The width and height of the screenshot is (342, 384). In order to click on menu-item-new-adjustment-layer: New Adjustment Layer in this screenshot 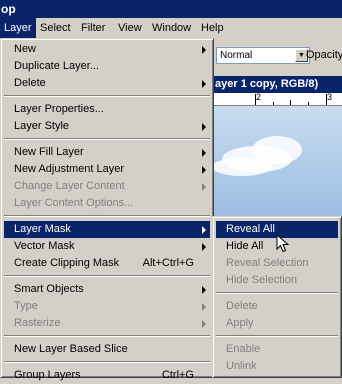, I will do `click(107, 169)`.